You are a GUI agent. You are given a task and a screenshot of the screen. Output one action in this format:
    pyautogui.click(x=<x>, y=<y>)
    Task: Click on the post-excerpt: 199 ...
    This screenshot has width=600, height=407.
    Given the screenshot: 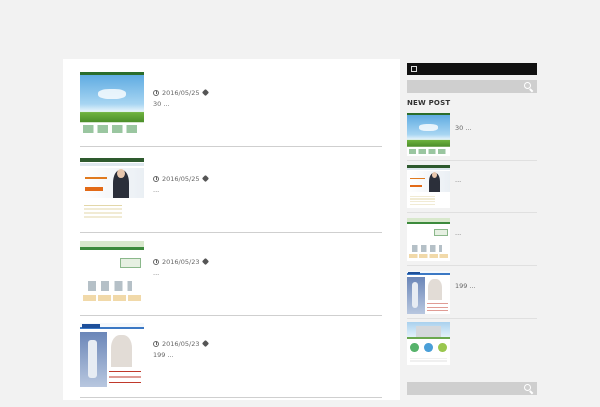 What is the action you would take?
    pyautogui.click(x=163, y=355)
    